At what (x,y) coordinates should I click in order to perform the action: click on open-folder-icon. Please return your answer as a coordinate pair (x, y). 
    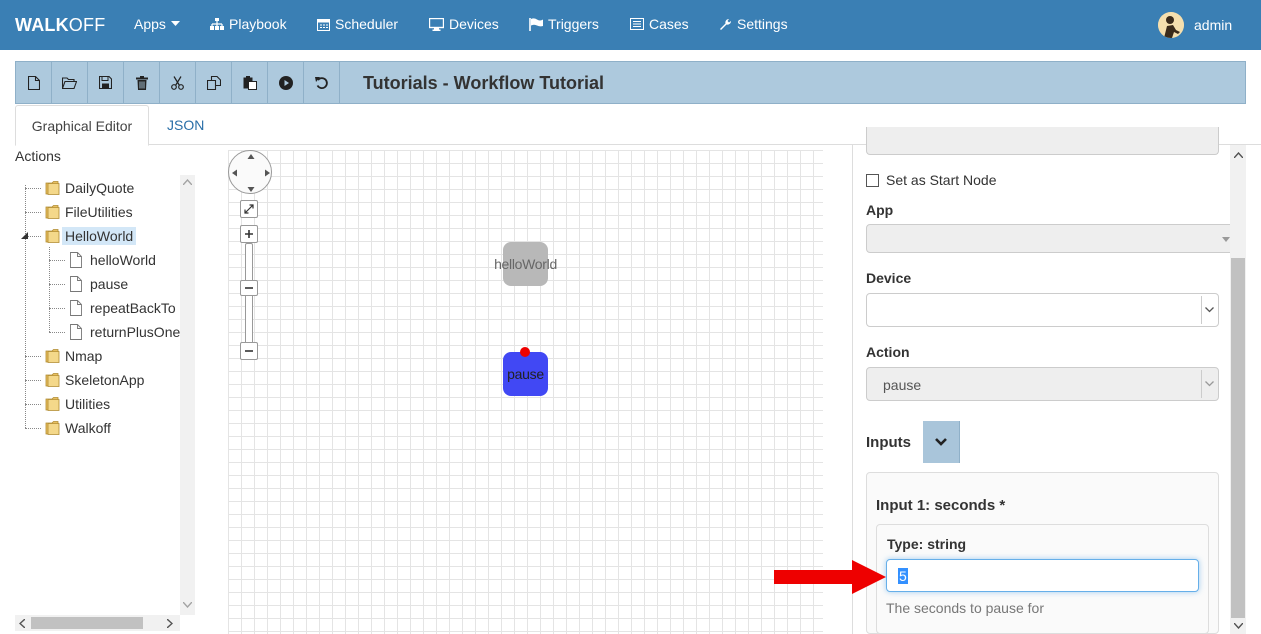
    Looking at the image, I should click on (69, 82).